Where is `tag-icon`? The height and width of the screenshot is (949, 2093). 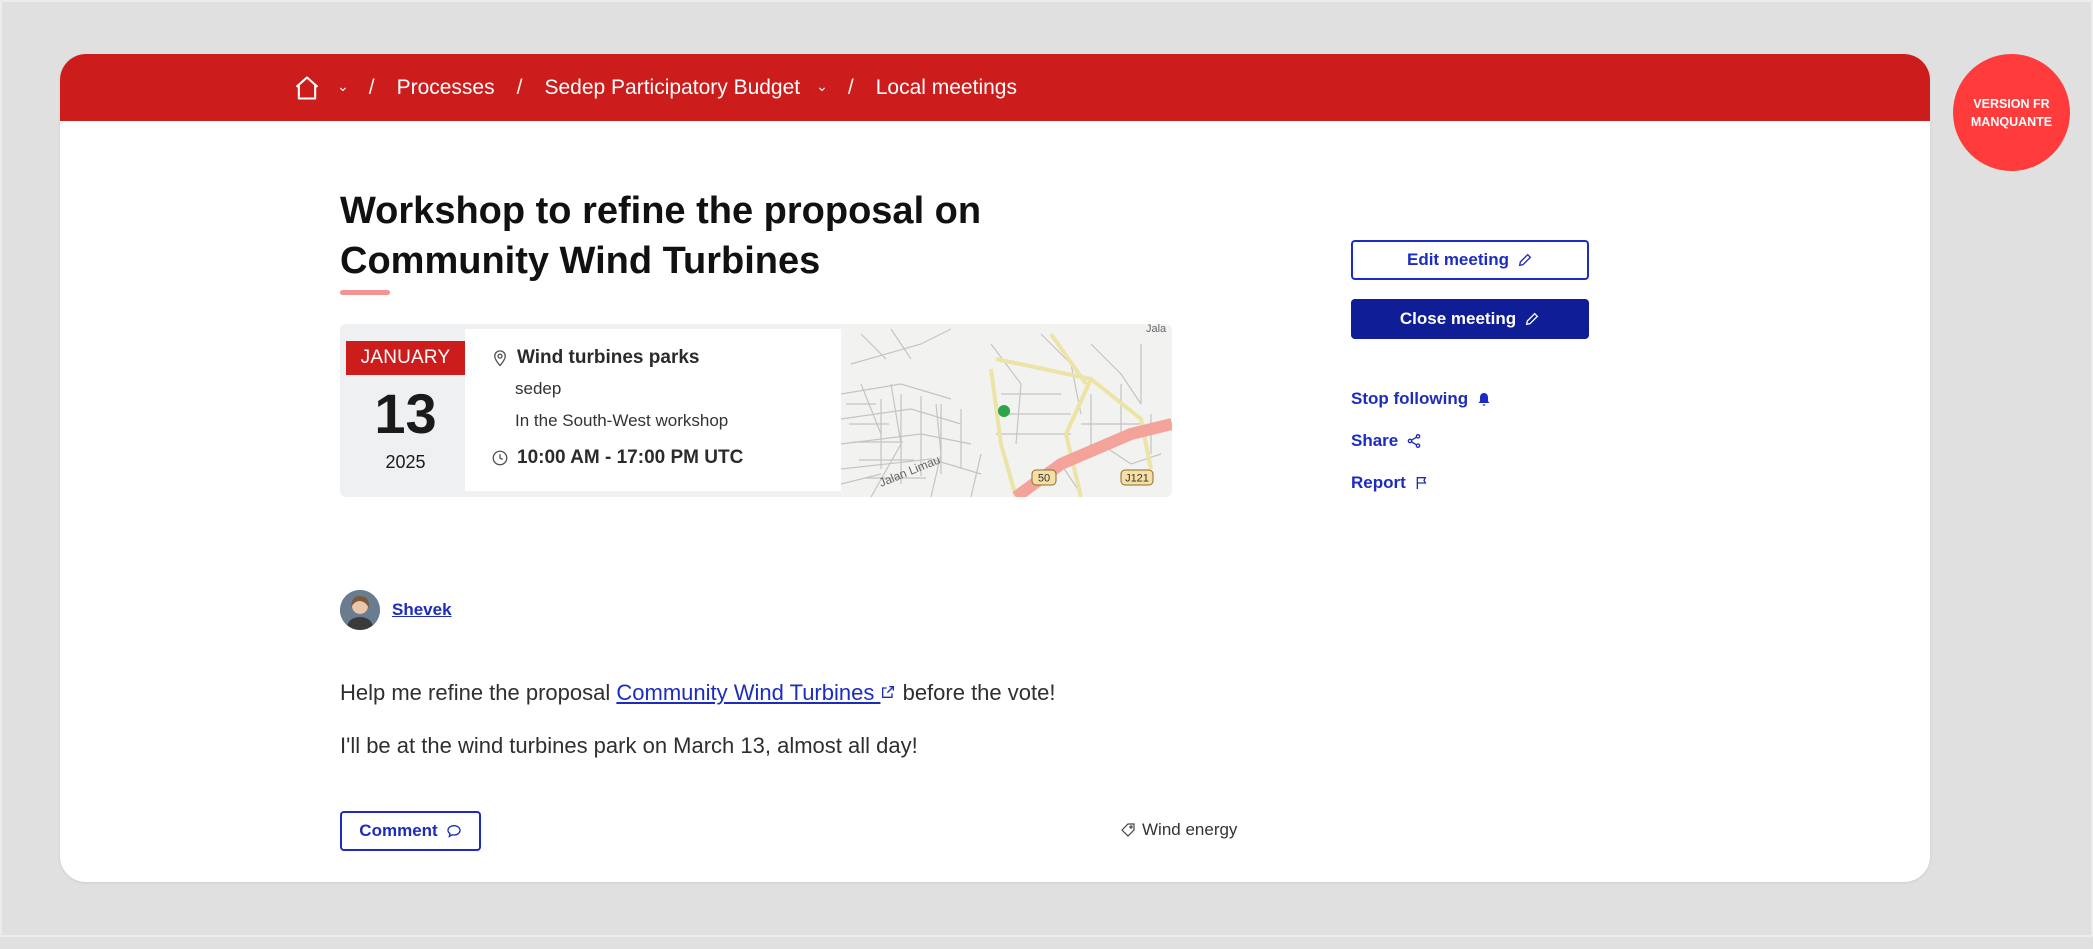 tag-icon is located at coordinates (1128, 830).